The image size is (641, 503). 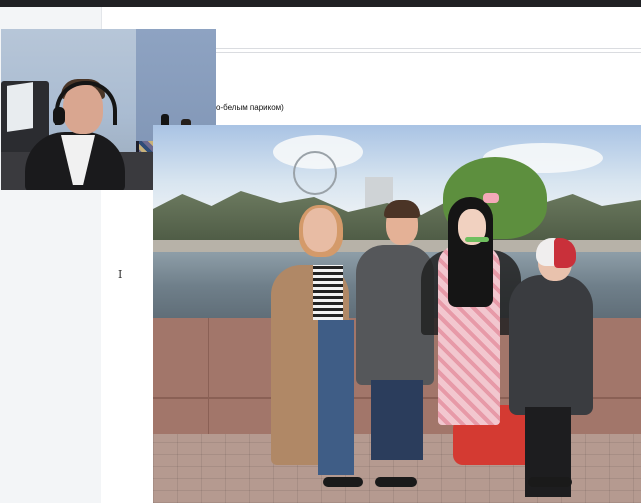 I want to click on photo-person-1-shirt, so click(x=328, y=292).